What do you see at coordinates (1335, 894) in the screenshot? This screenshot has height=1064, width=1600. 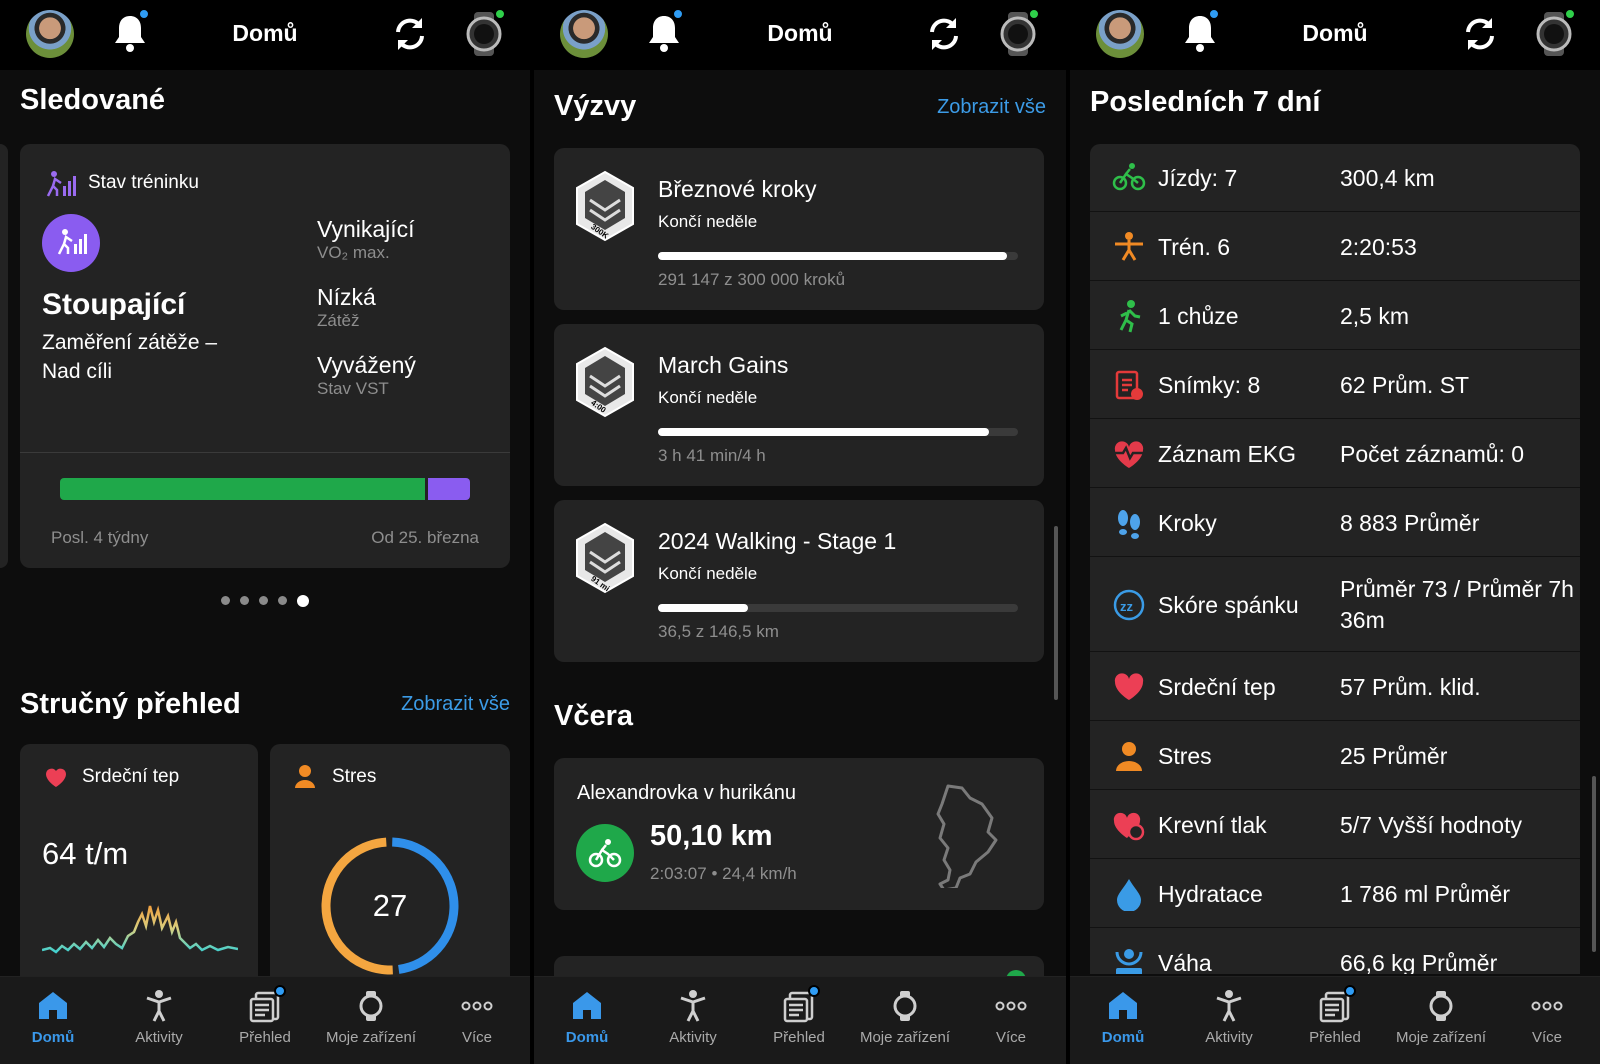 I see `stat-row: Hydratace 1 786 ml Průměr` at bounding box center [1335, 894].